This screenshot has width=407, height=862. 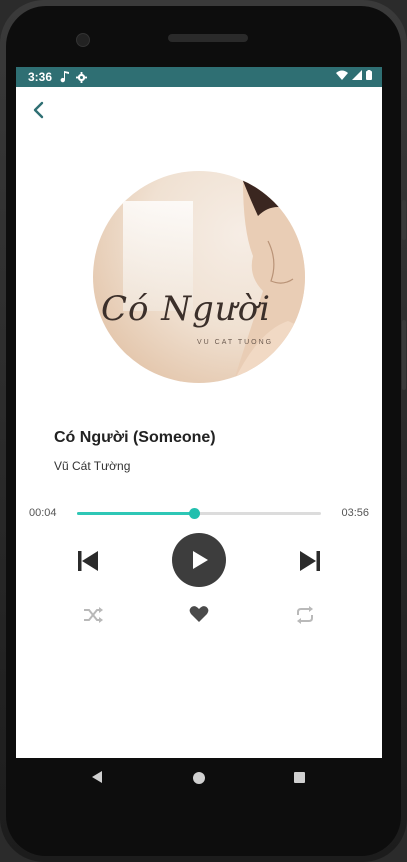 I want to click on skip-next-icon, so click(x=310, y=561).